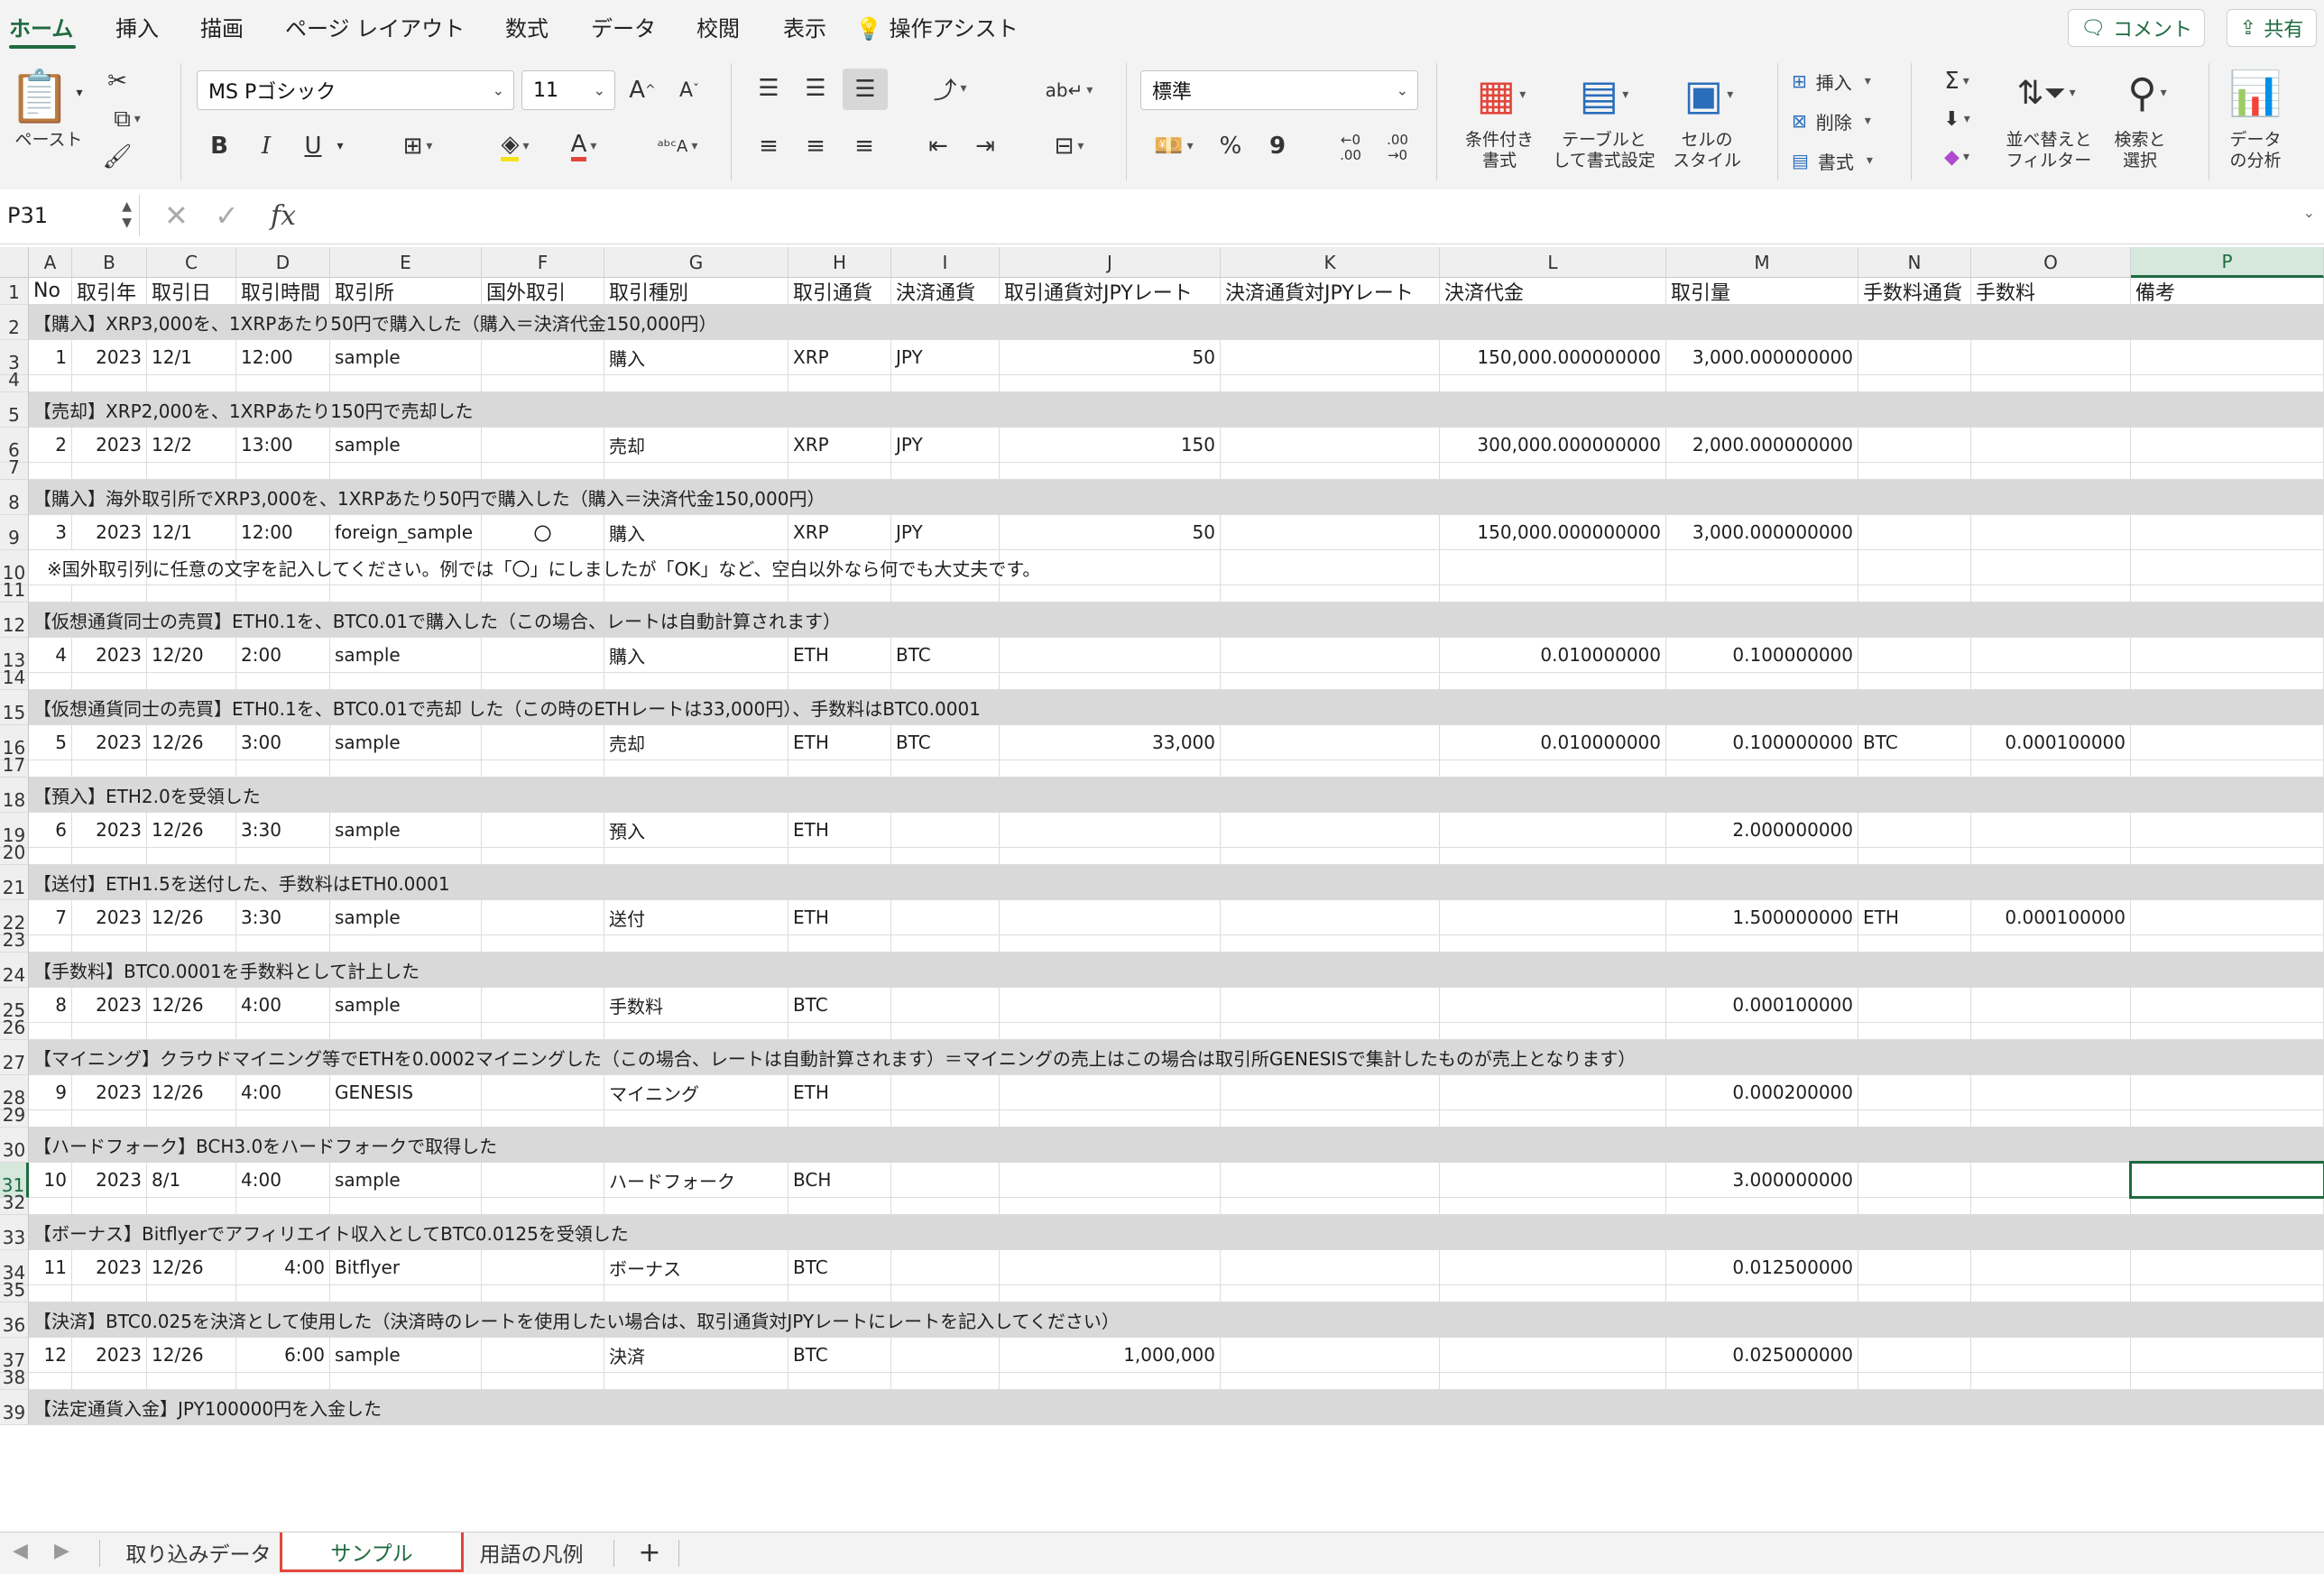  Describe the element at coordinates (1110, 445) in the screenshot. I see `cell-j: 150` at that location.